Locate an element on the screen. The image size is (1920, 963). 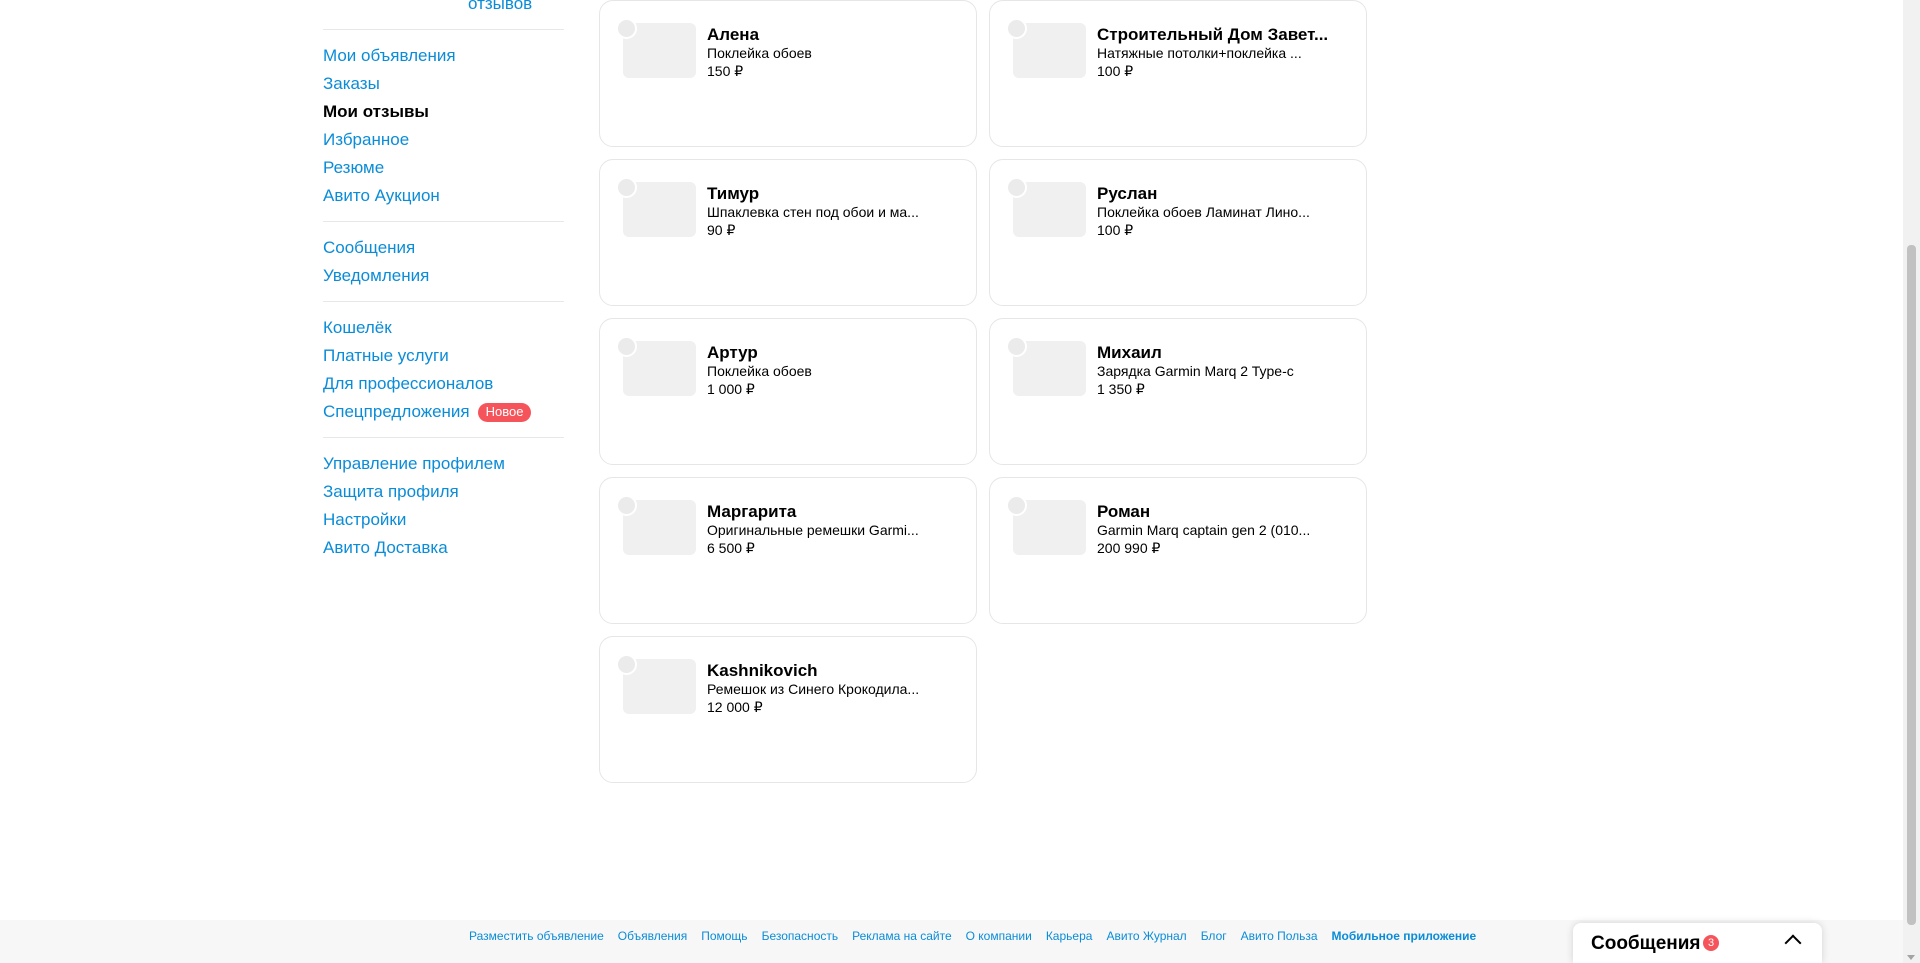
sidebar-item-my-ads: Мои объявления is located at coordinates (443, 56).